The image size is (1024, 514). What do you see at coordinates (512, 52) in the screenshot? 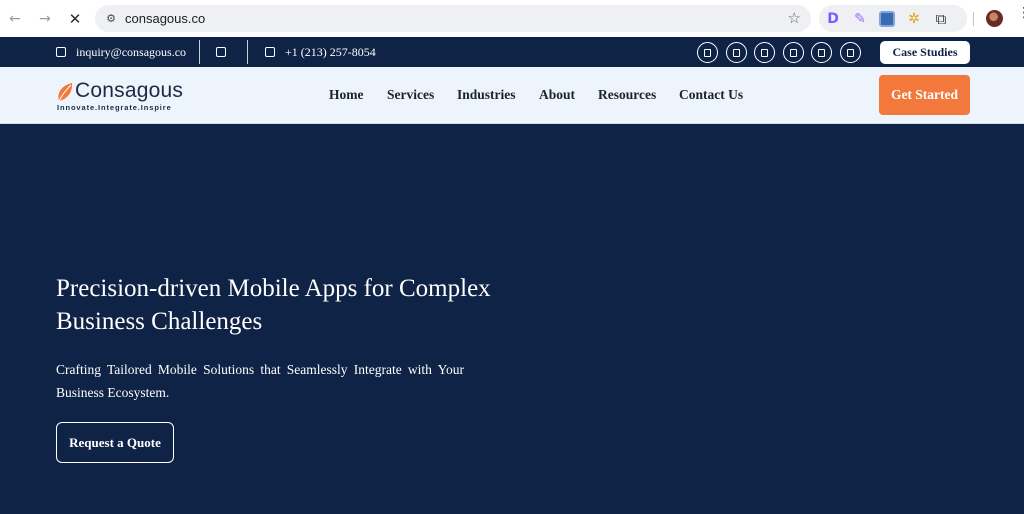
I see `top-info-bar: inquiry@consagous.co +1 (213) 257-8054` at bounding box center [512, 52].